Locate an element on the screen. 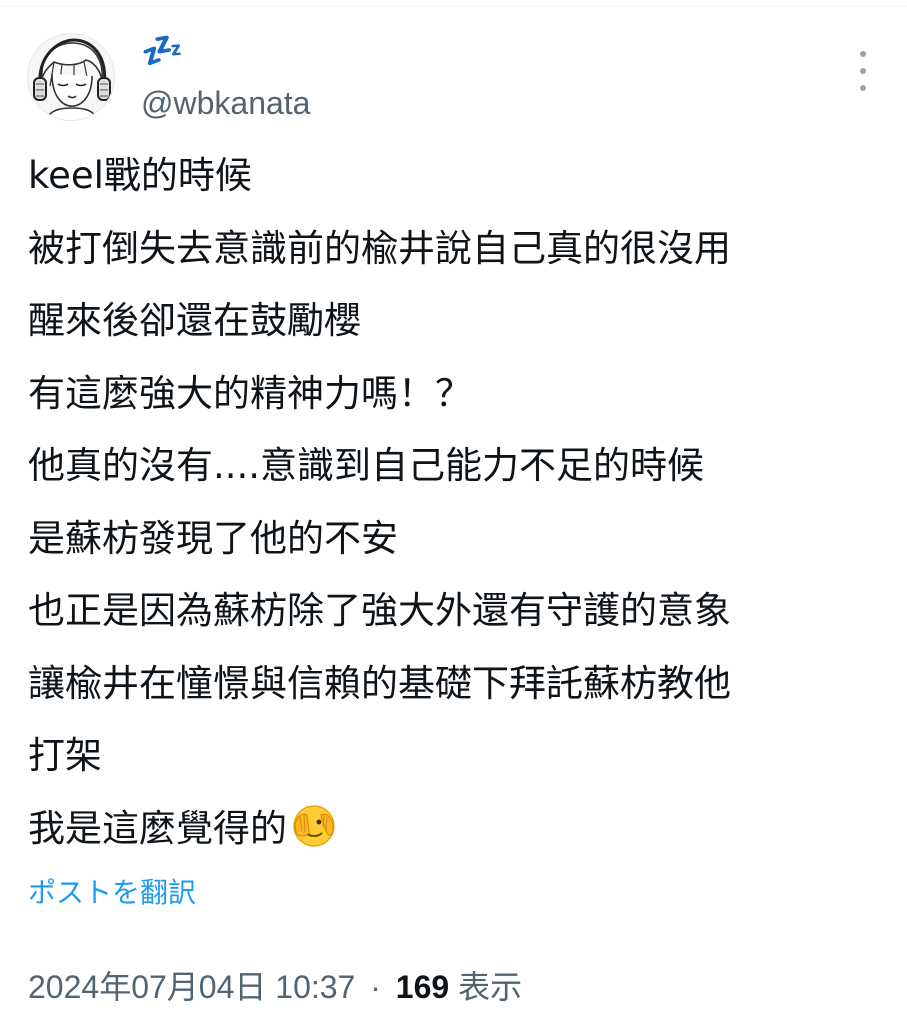 The width and height of the screenshot is (907, 1024). tweet-line: 醒來後卻還在鼓勵櫻 is located at coordinates (194, 320).